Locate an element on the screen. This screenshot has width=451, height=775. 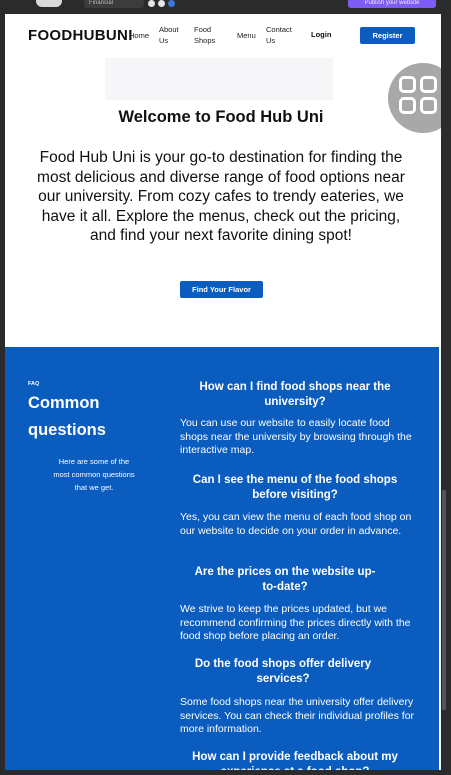
device-switcher is located at coordinates (173, 3).